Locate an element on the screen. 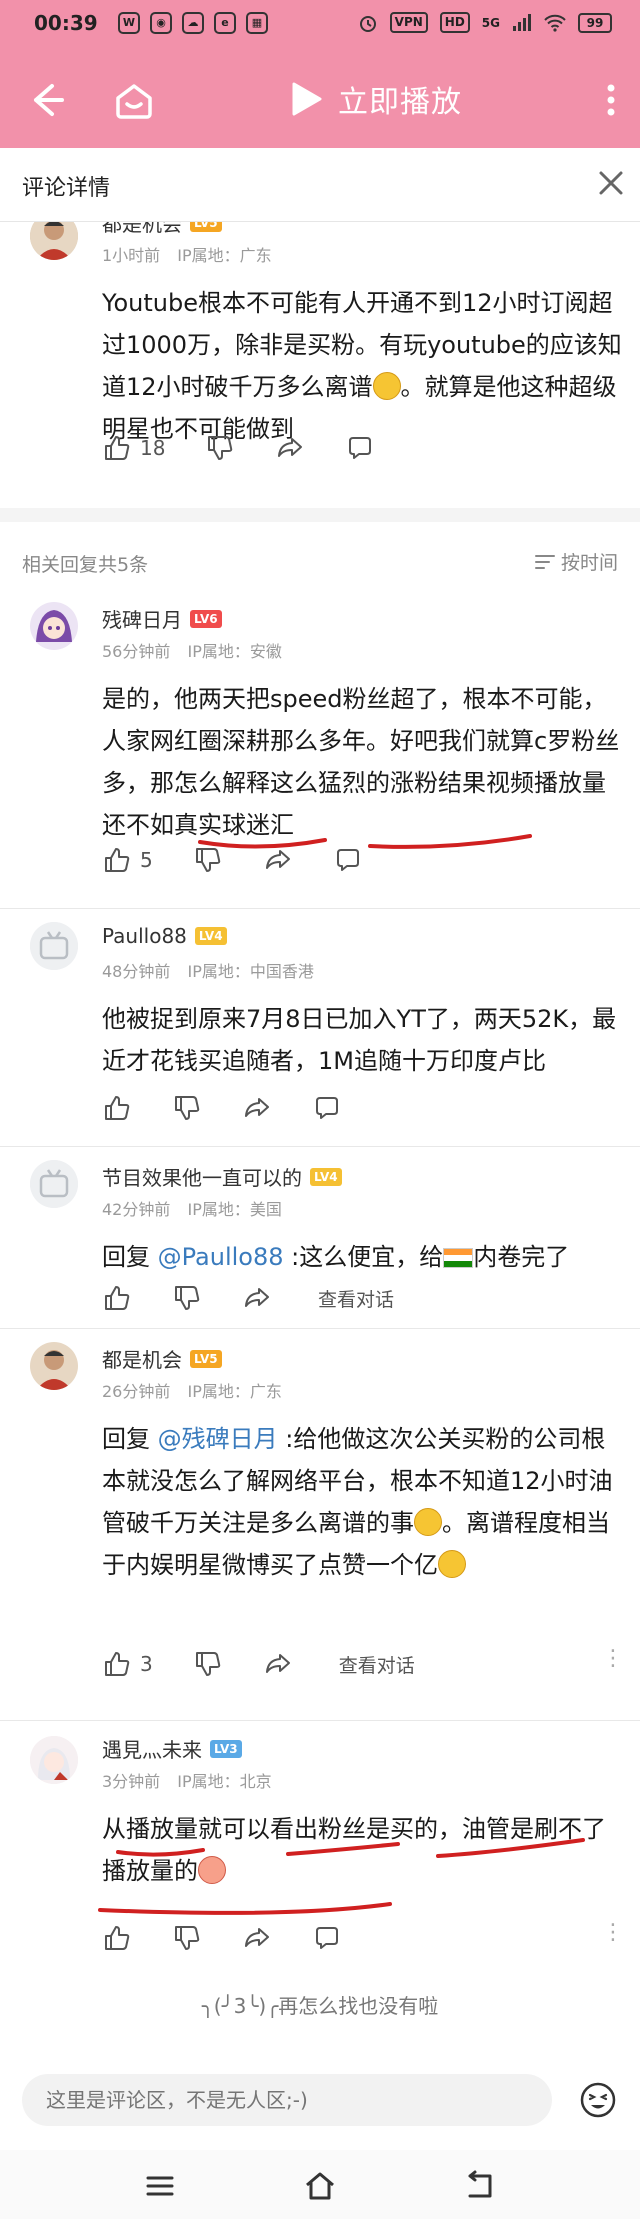 The width and height of the screenshot is (640, 2219). section-divider is located at coordinates (320, 515).